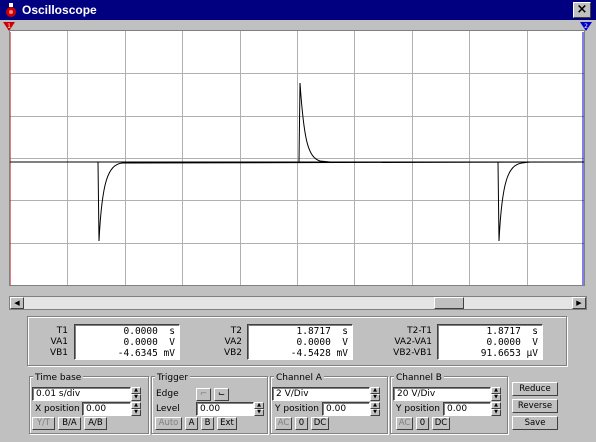 Image resolution: width=596 pixels, height=442 pixels. I want to click on reverse-button: Reverse, so click(535, 406).